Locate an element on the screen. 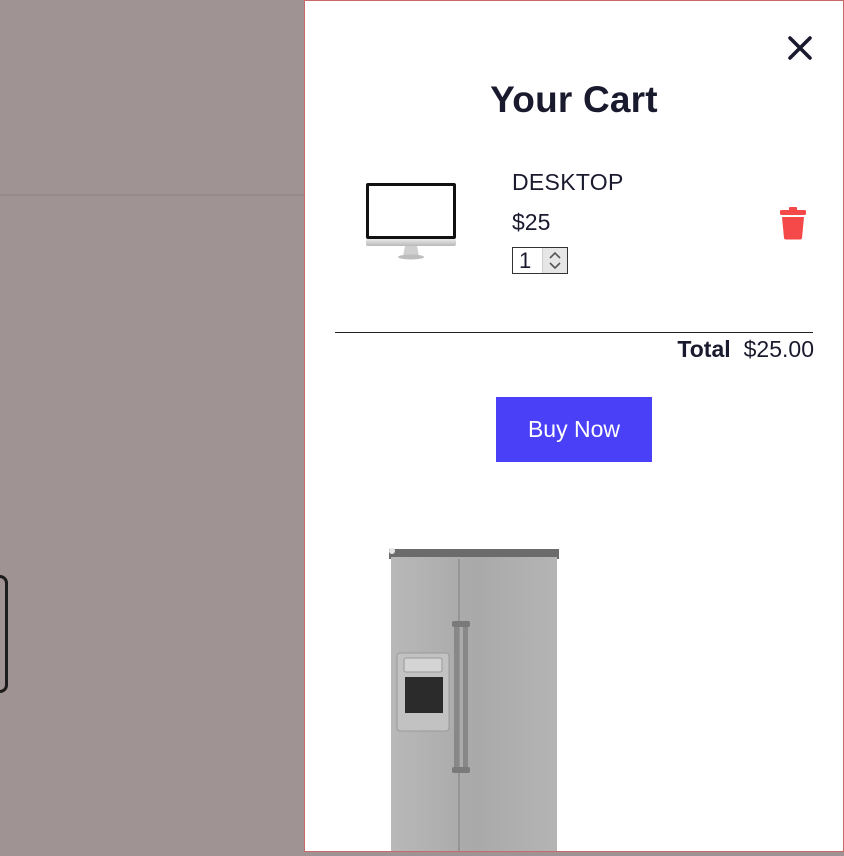 This screenshot has width=844, height=856. cart-title: Your Cart is located at coordinates (574, 99).